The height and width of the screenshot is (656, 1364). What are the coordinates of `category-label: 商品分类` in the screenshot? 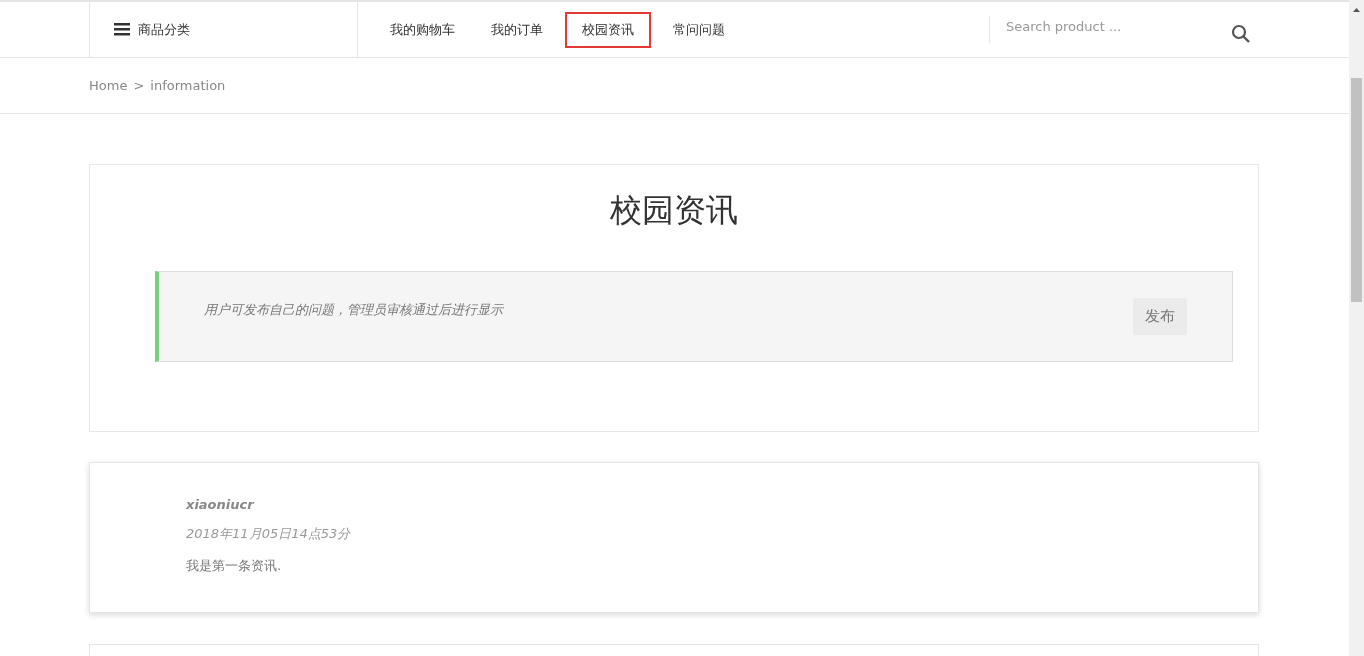 It's located at (164, 29).